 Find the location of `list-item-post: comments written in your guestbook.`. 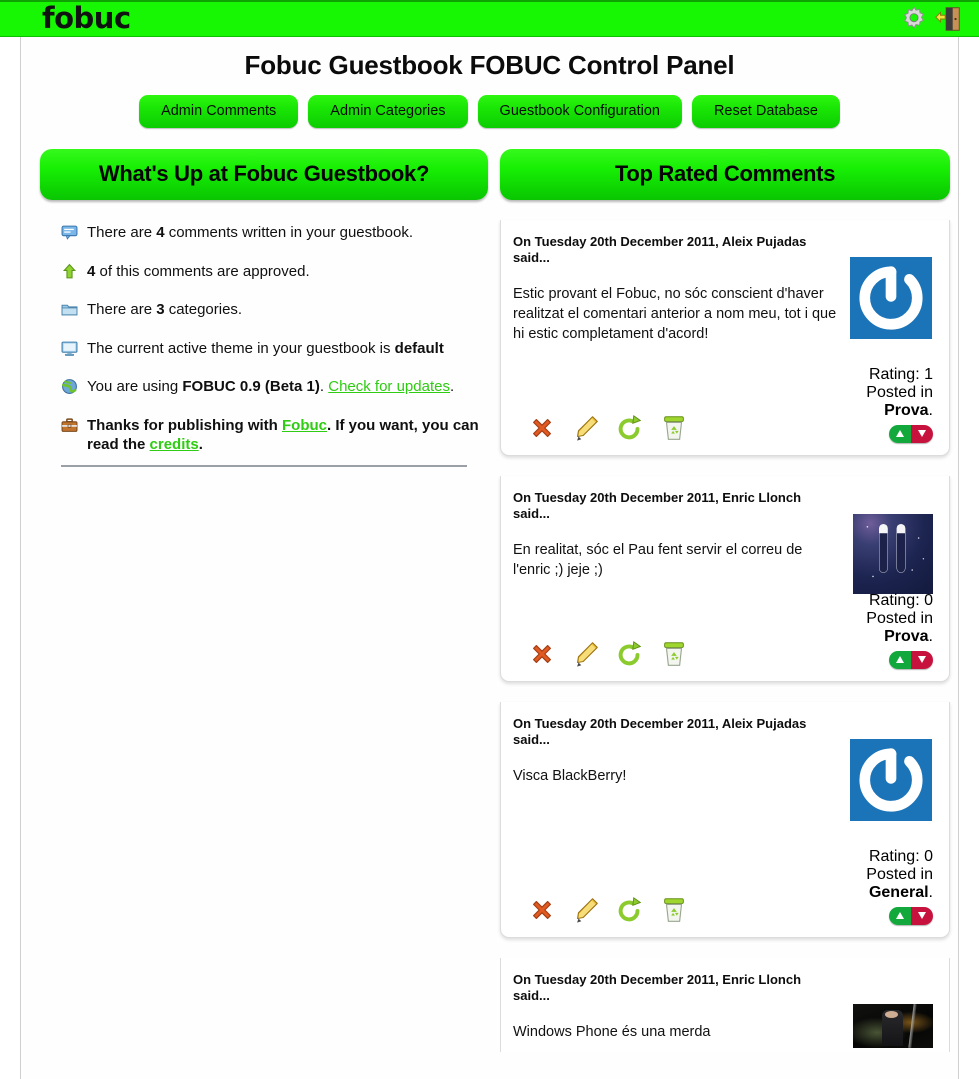

list-item-post: comments written in your guestbook. is located at coordinates (288, 232).